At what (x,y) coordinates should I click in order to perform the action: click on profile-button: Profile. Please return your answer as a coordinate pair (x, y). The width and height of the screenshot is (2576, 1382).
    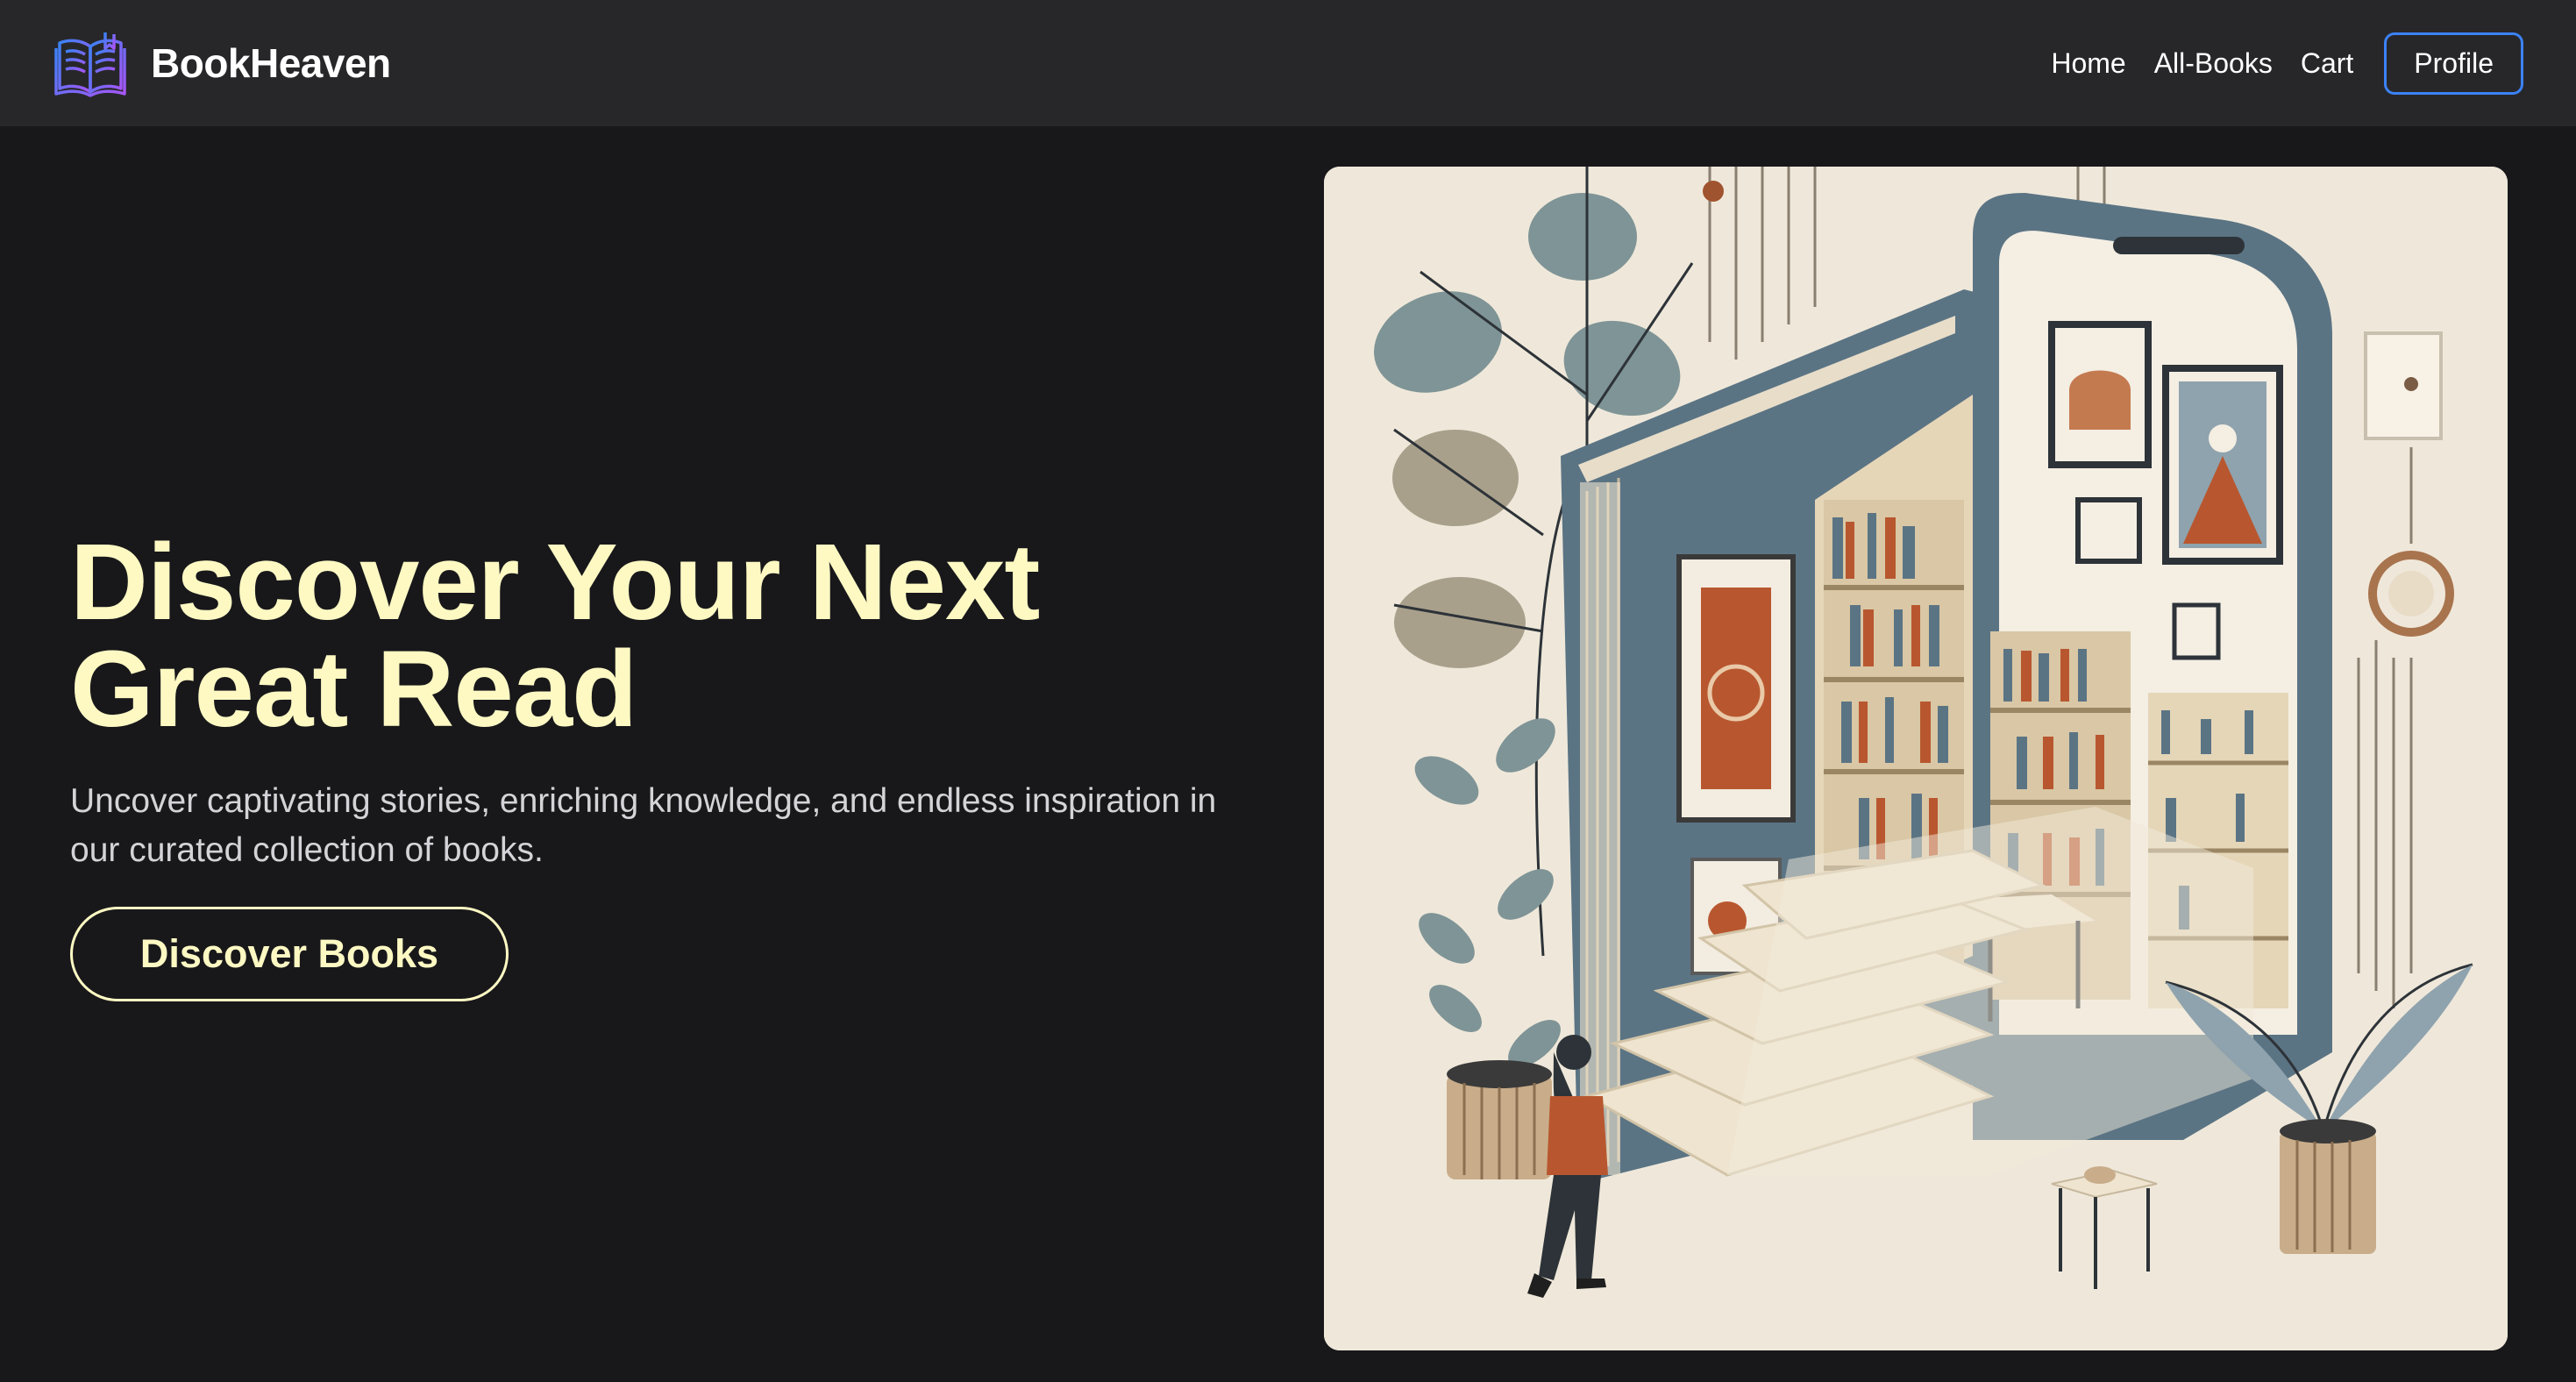
    Looking at the image, I should click on (2453, 64).